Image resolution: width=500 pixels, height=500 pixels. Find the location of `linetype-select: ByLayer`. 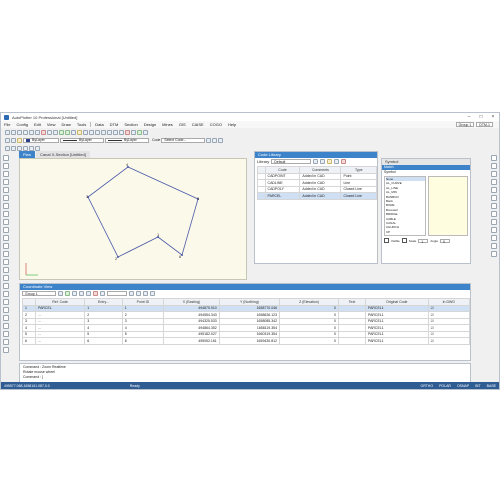

linetype-select: ByLayer is located at coordinates (82, 140).